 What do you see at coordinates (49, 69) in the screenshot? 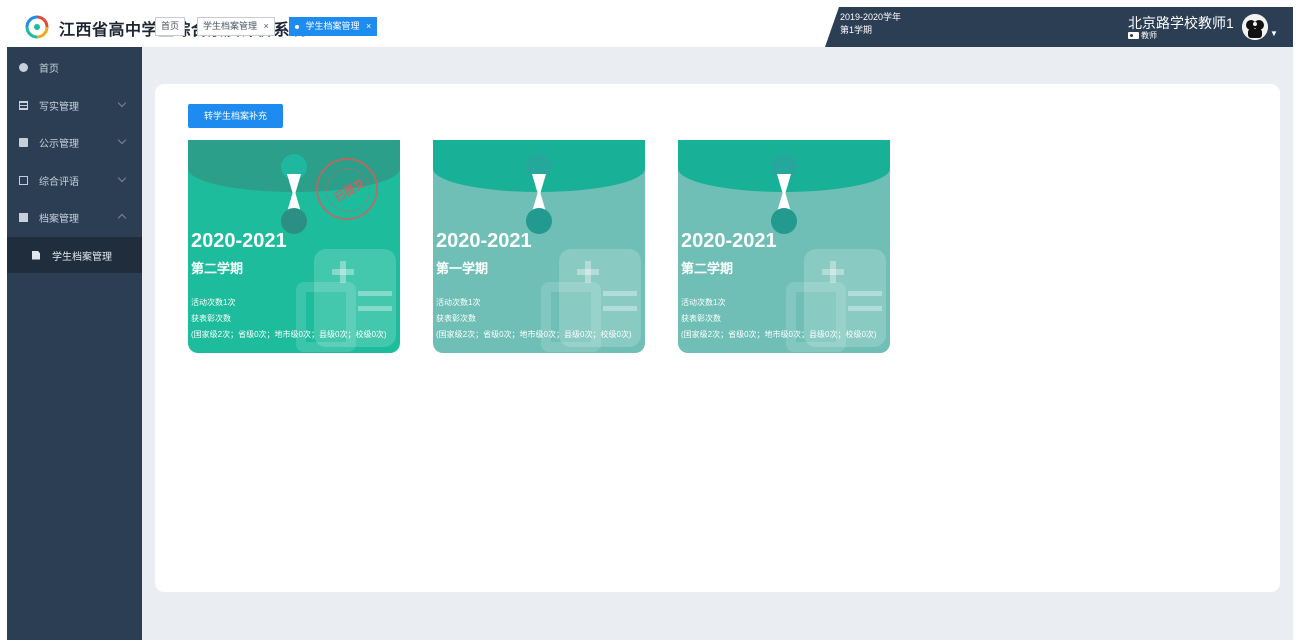
I see `sidebar-item-label: 首页` at bounding box center [49, 69].